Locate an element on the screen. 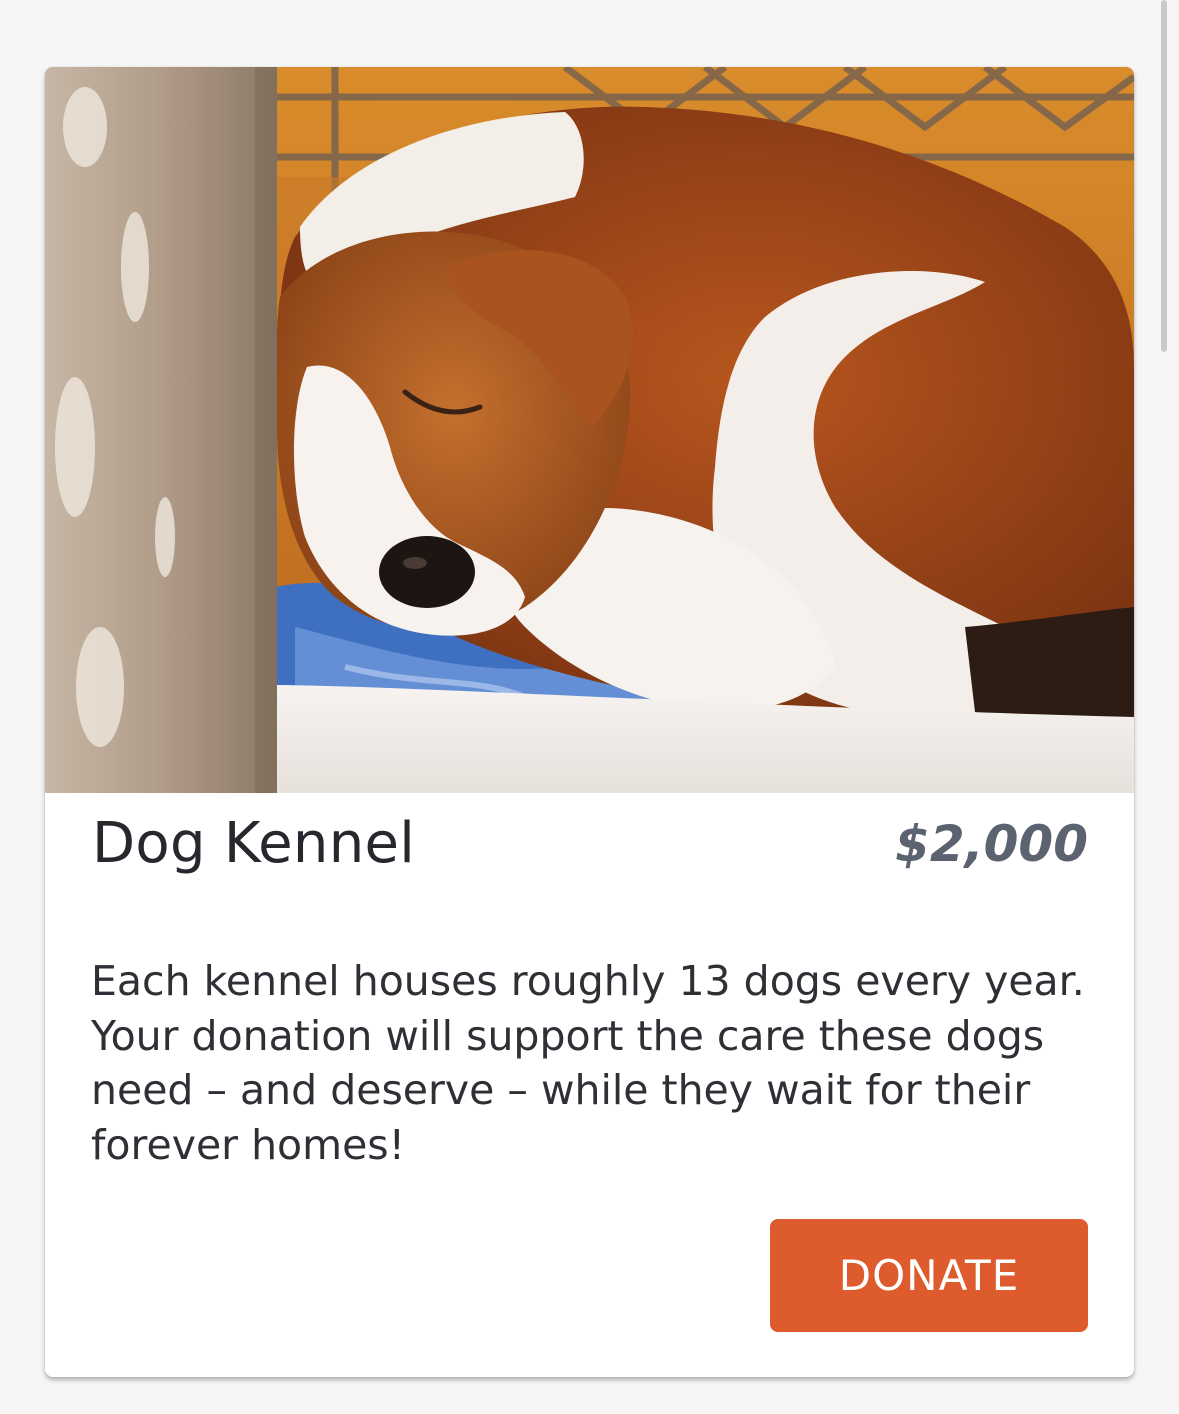  page-scrollbar is located at coordinates (1164, 176).